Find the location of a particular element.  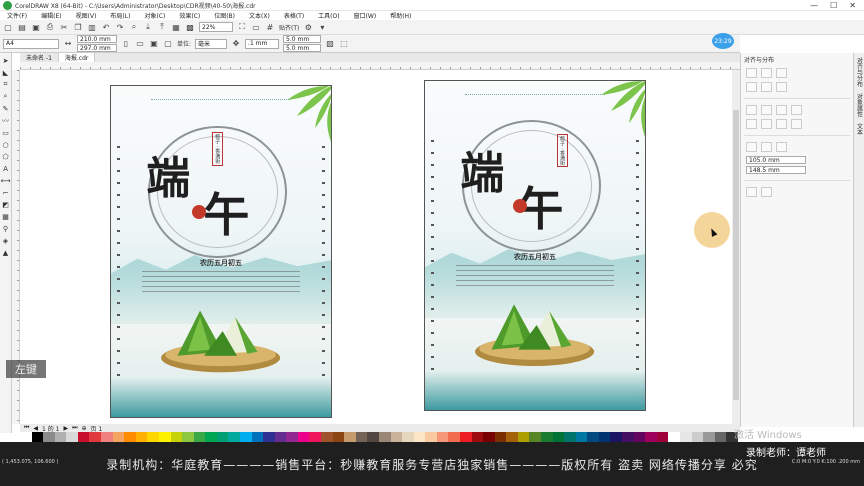

connector-tool-icon: ⌐ is located at coordinates (5, 192).